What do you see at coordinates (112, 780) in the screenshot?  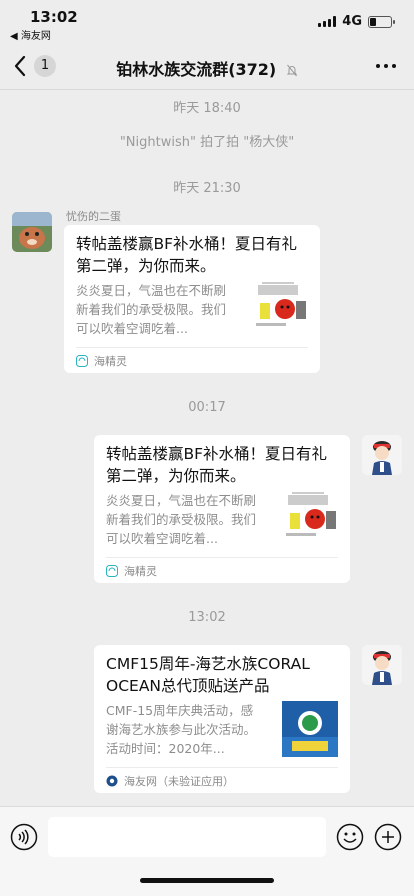 I see `app-logo-icon` at bounding box center [112, 780].